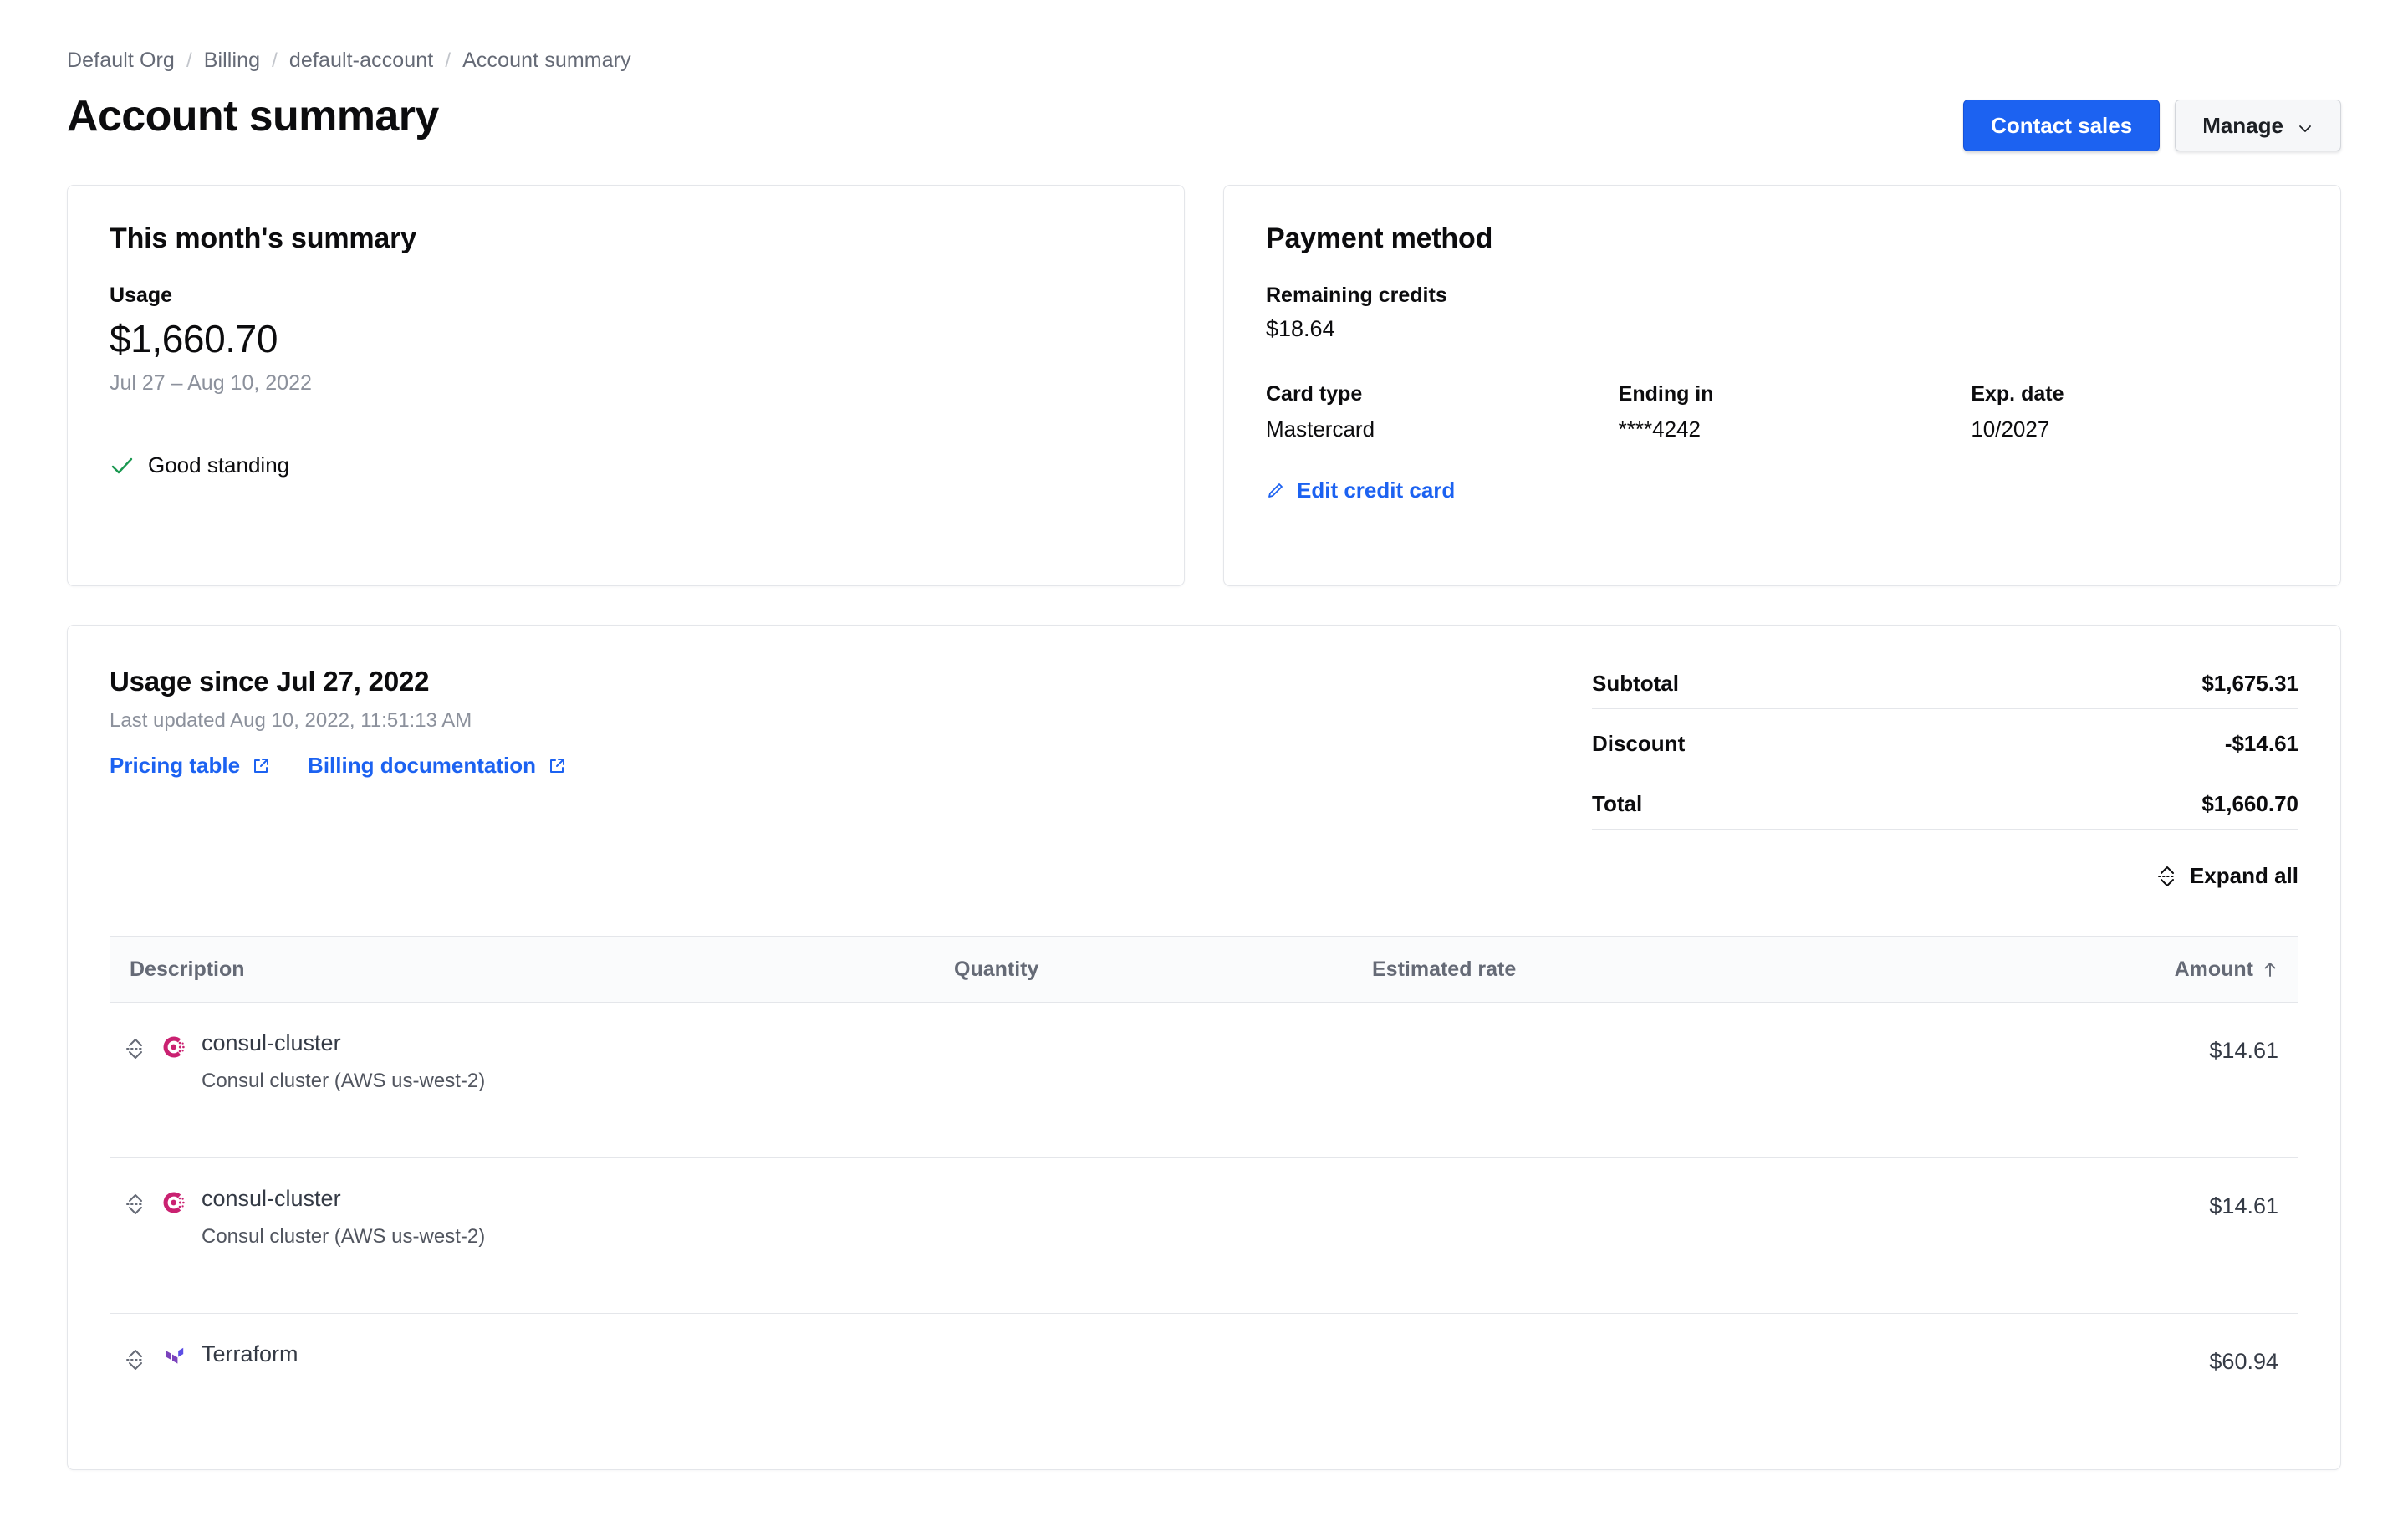  I want to click on usage-last-updated: Last updated Aug 10, 2022, 11:51:13 AM, so click(291, 721).